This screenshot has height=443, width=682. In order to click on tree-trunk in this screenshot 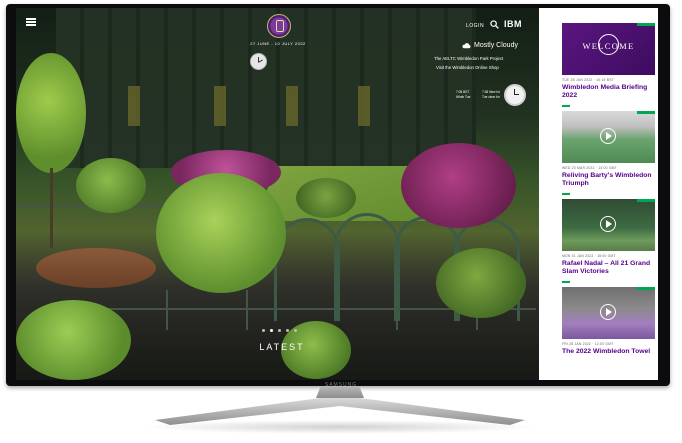, I will do `click(51, 208)`.